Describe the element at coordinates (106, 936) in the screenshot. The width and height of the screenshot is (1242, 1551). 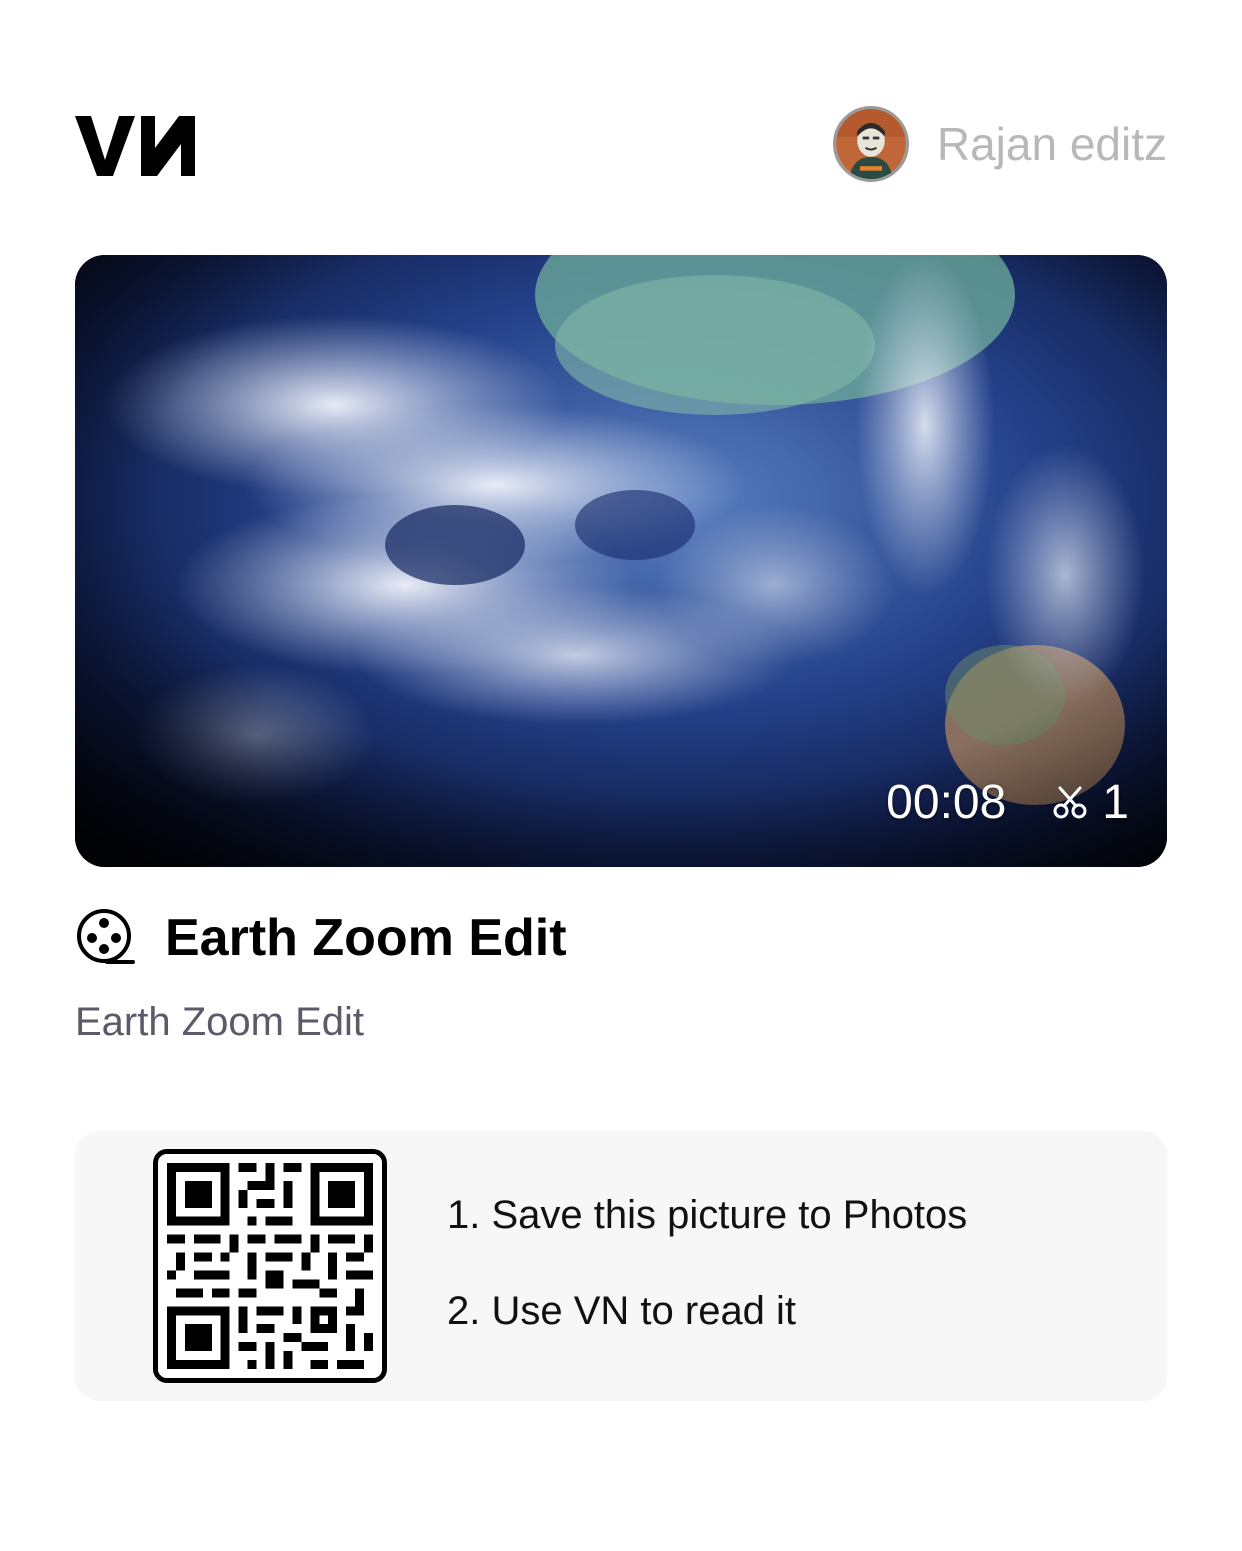
I see `film-reel-icon` at that location.